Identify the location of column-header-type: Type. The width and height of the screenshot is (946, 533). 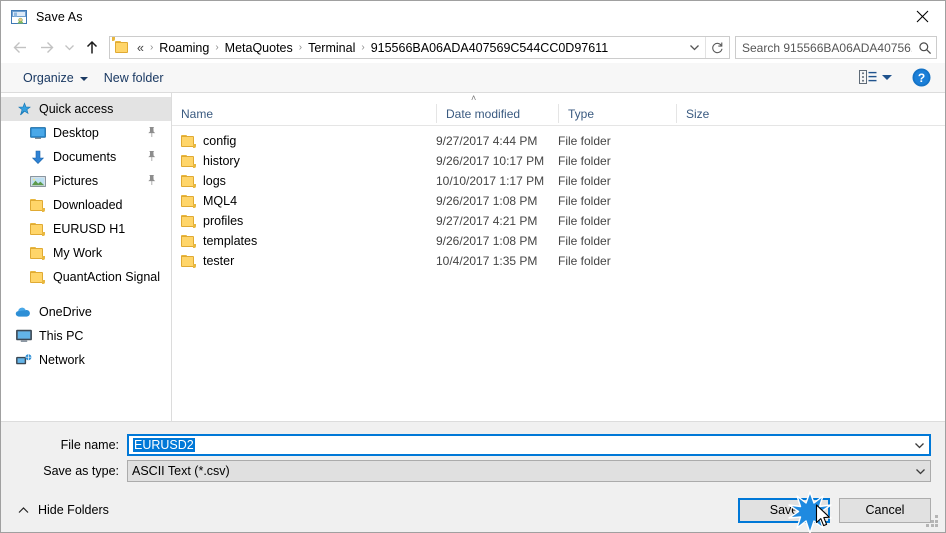
(617, 113).